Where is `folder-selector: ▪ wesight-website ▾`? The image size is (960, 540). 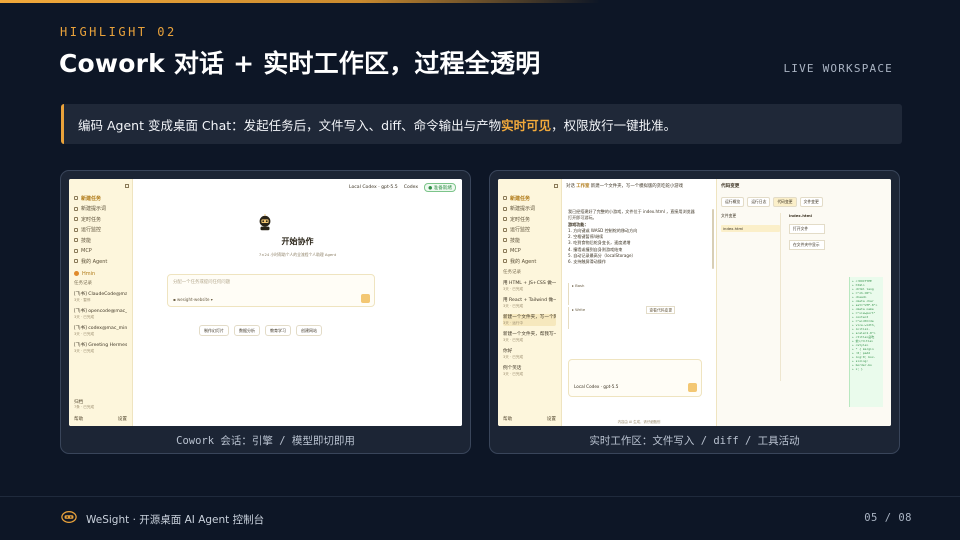
folder-selector: ▪ wesight-website ▾ is located at coordinates (193, 299).